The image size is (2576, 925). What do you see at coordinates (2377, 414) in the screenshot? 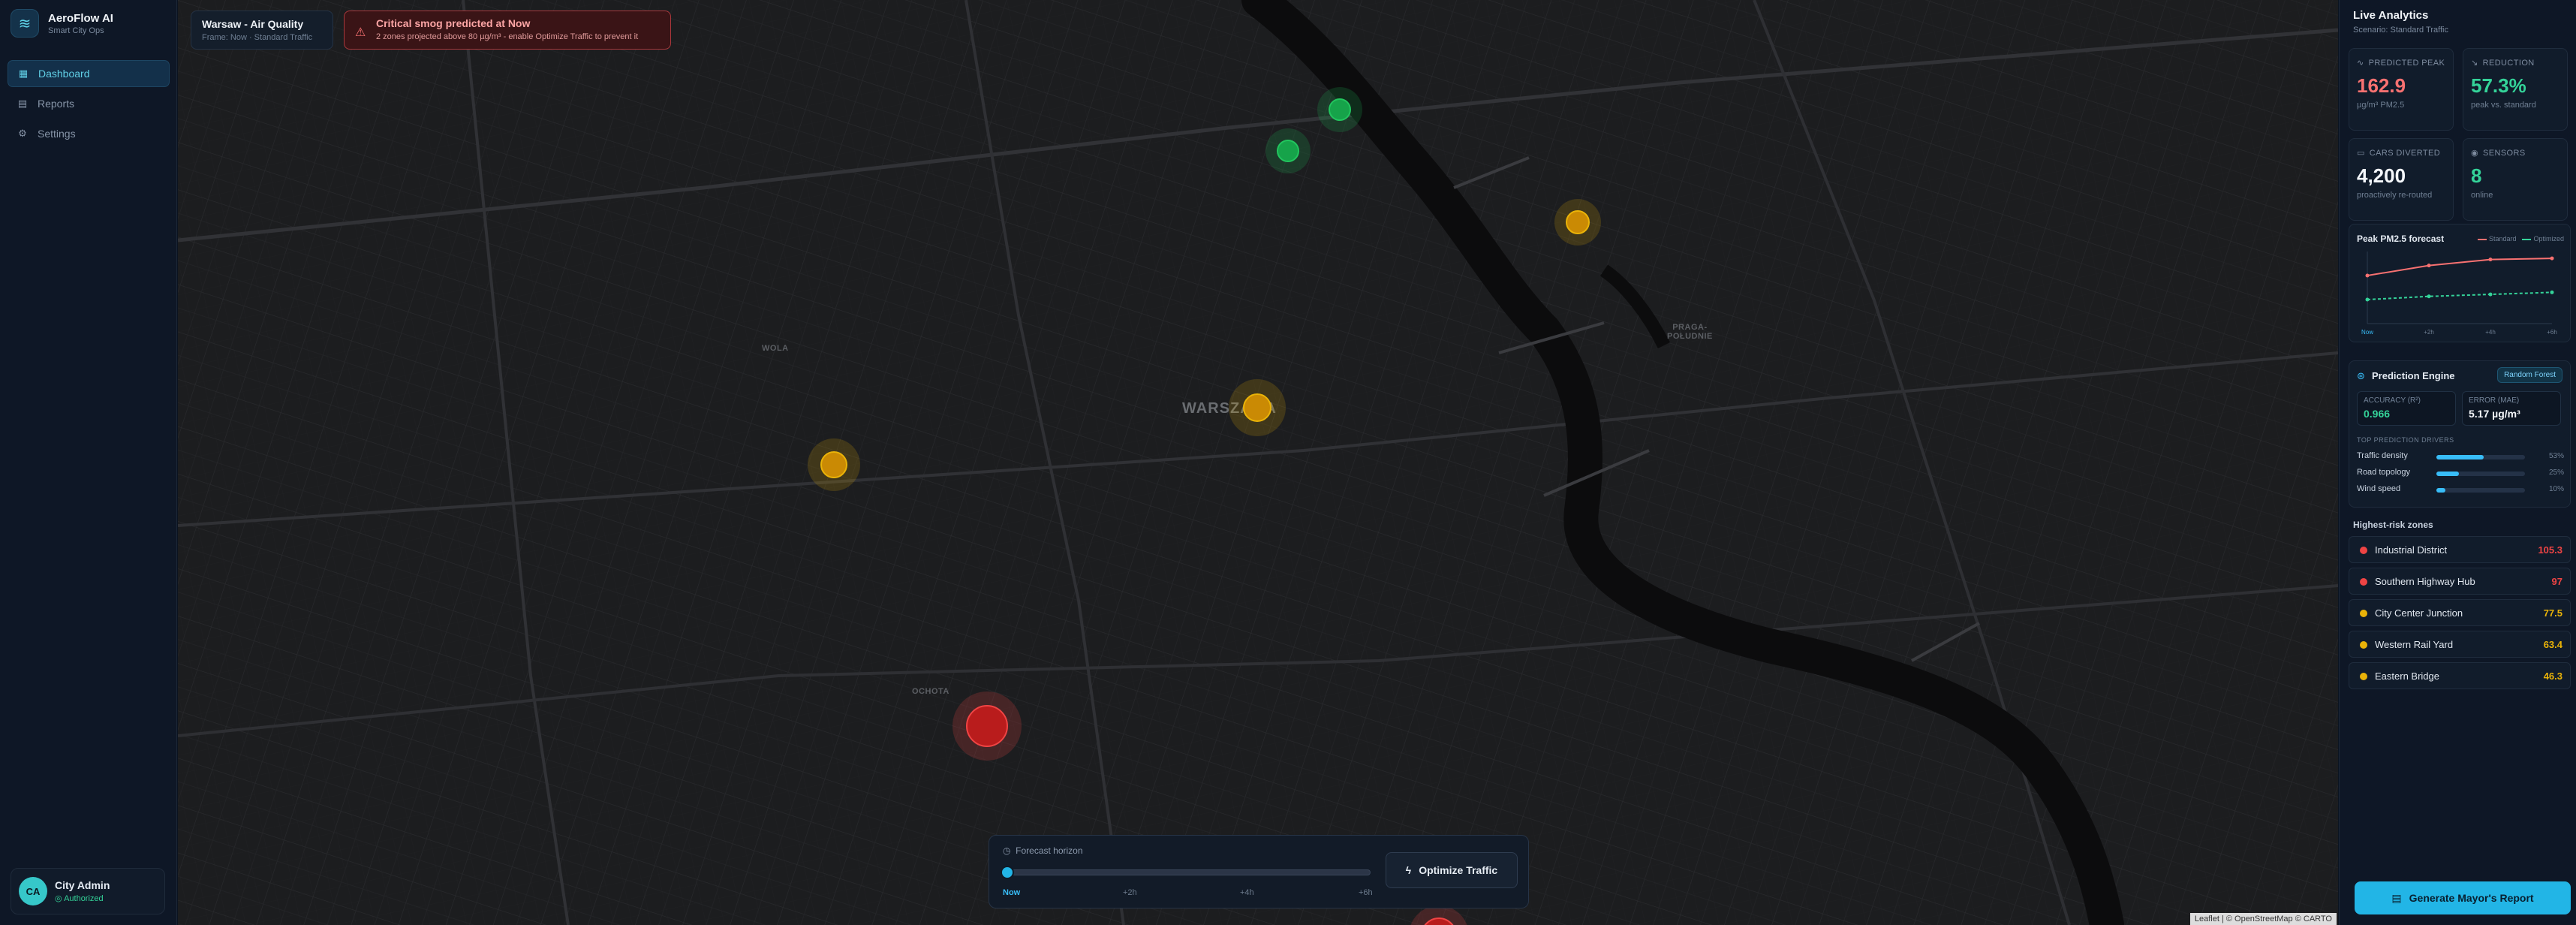
I see `metric-value: 0.966` at bounding box center [2377, 414].